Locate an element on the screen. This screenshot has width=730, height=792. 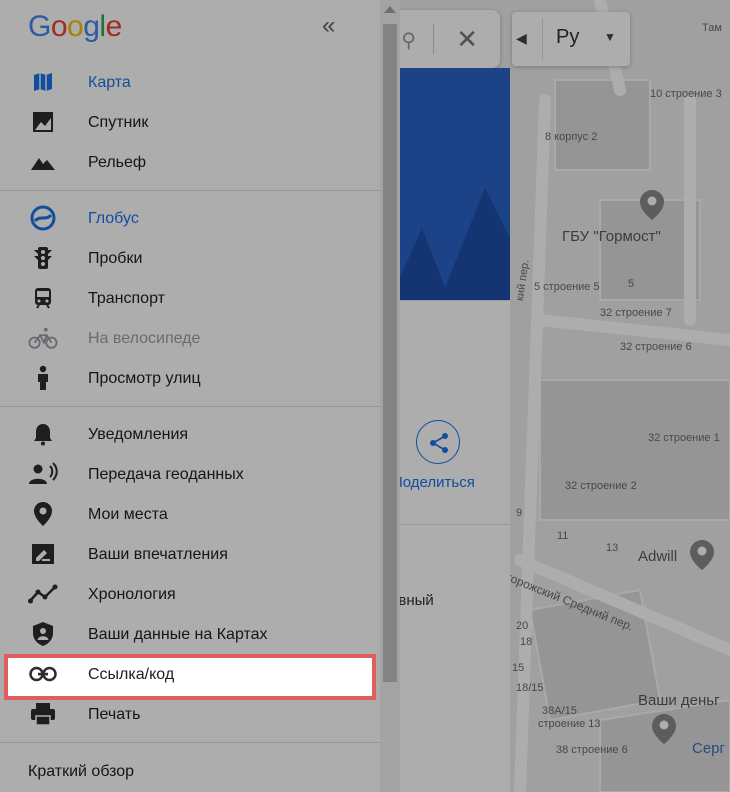
double-chevron-left-icon: « is located at coordinates (328, 26).